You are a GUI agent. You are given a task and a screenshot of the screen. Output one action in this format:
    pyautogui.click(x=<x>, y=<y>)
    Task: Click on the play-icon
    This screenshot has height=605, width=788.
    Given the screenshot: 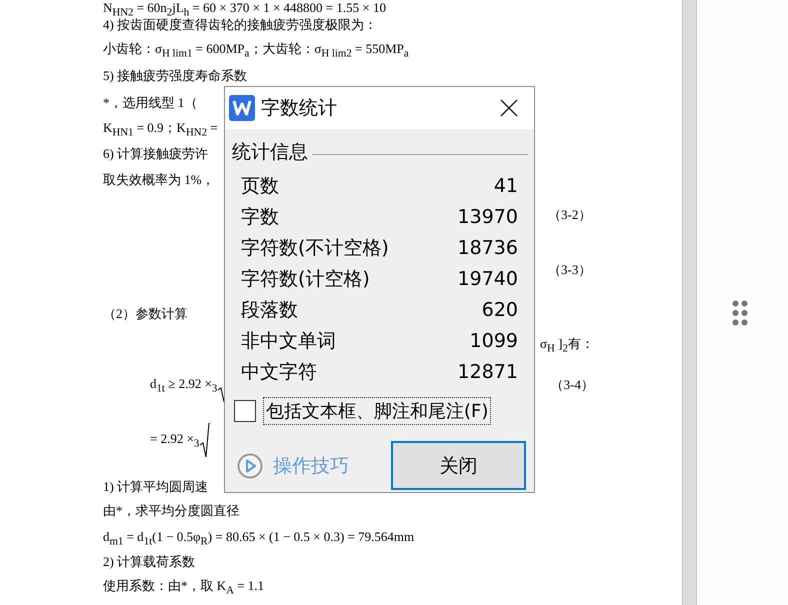 What is the action you would take?
    pyautogui.click(x=250, y=465)
    